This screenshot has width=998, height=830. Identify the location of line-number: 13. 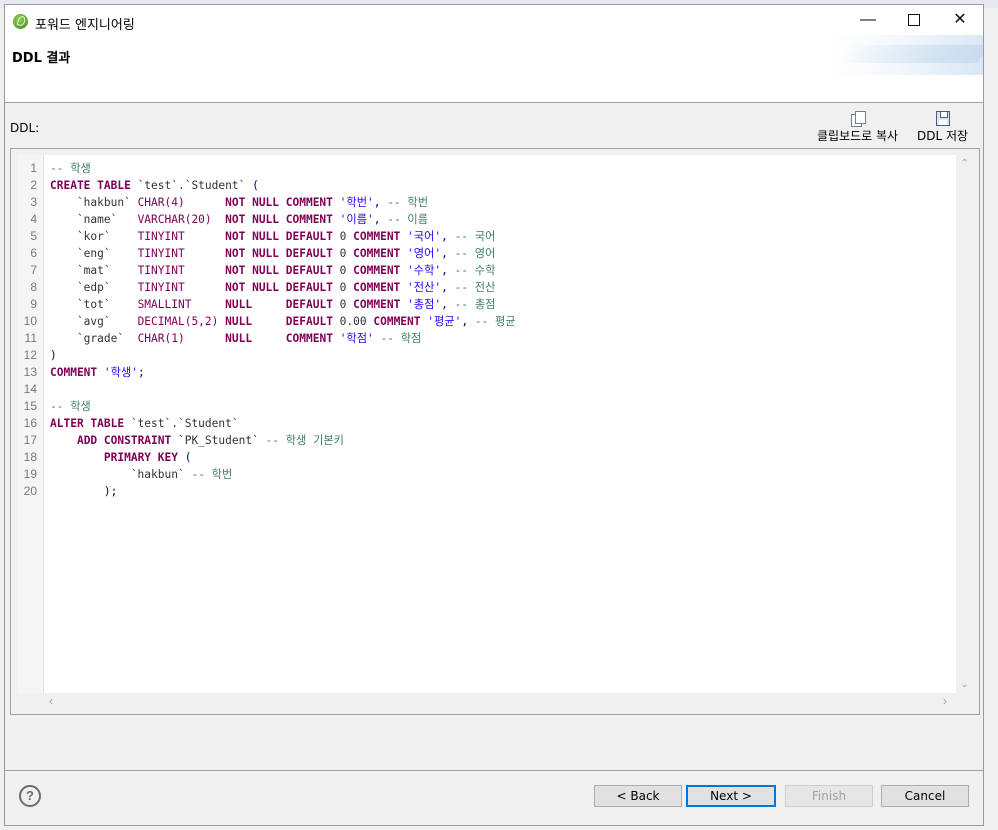
(30, 372).